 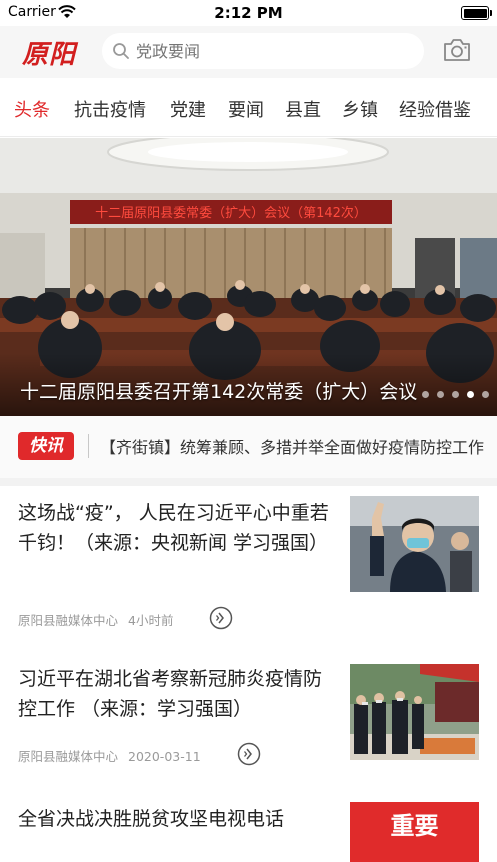 What do you see at coordinates (188, 109) in the screenshot?
I see `tab-party-building: 党建` at bounding box center [188, 109].